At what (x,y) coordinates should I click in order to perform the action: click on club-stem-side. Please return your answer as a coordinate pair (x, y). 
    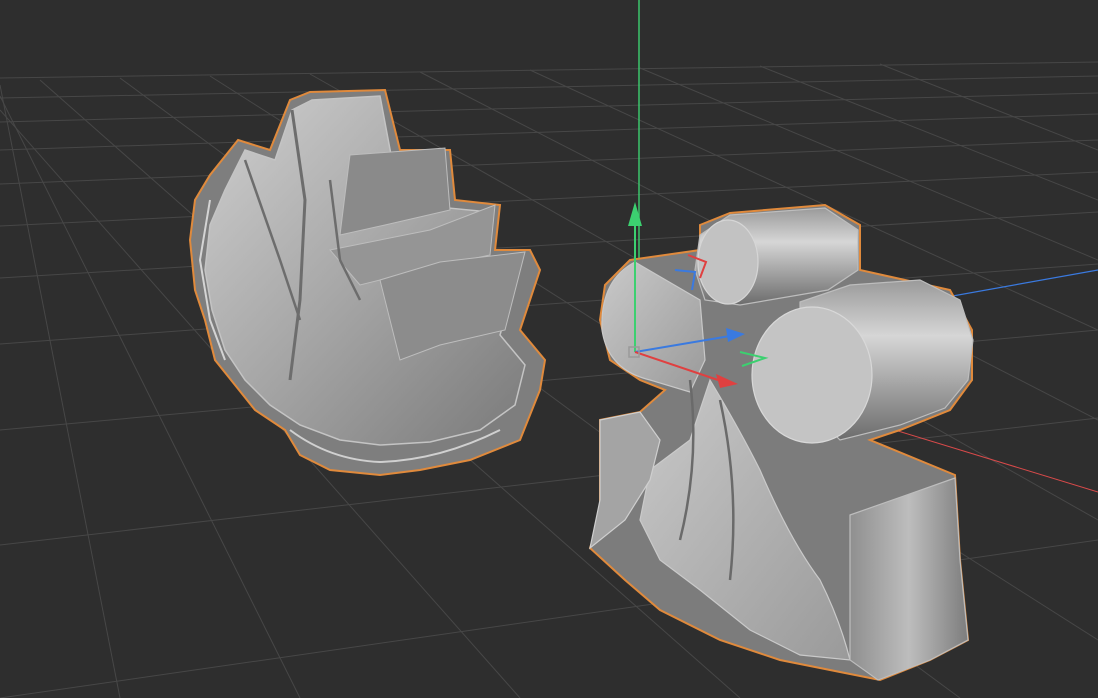
    Looking at the image, I should click on (909, 579).